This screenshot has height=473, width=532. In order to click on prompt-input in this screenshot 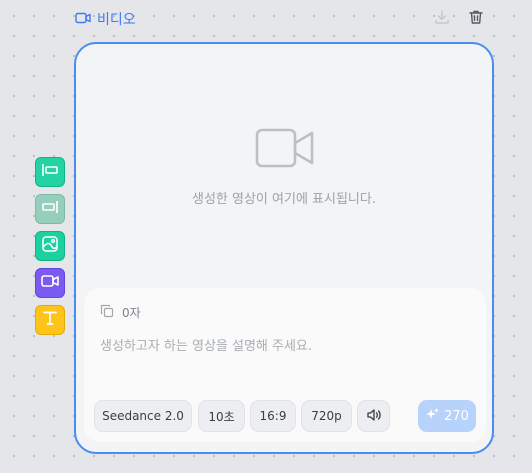, I will do `click(285, 346)`.